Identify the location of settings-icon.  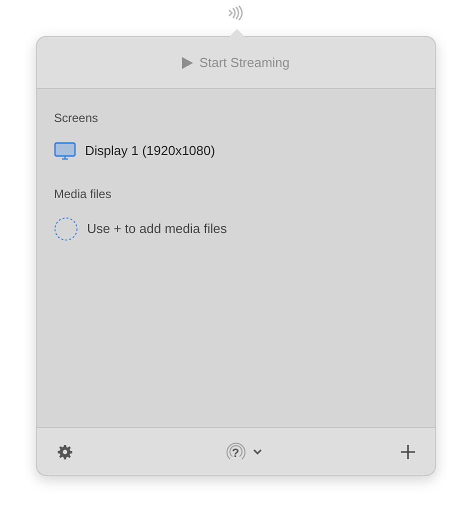
(65, 452).